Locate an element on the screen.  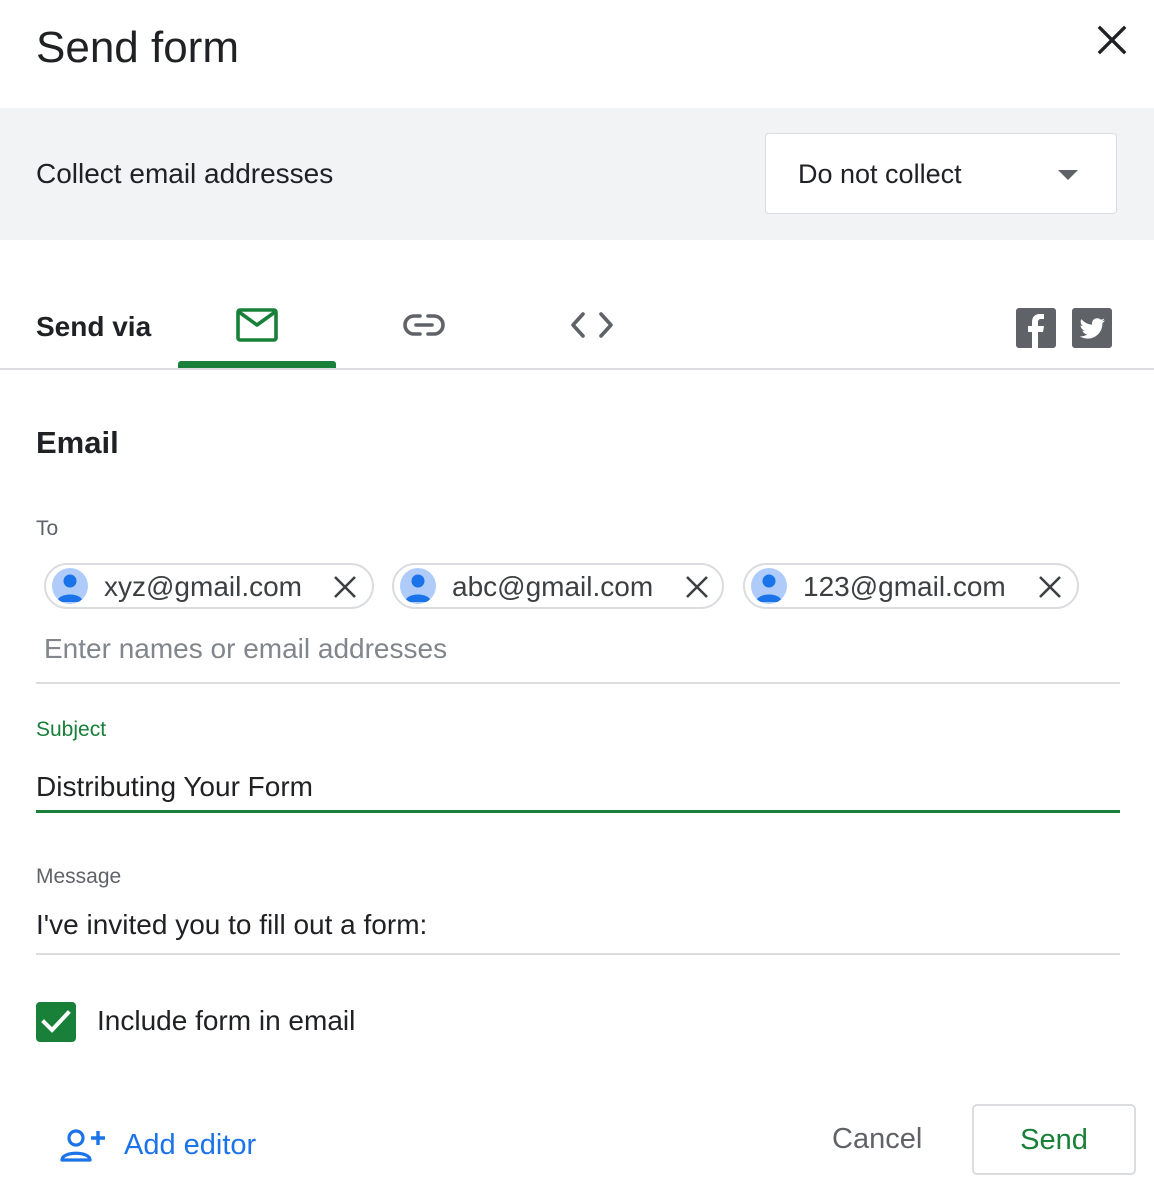
embed-code-icon is located at coordinates (592, 325).